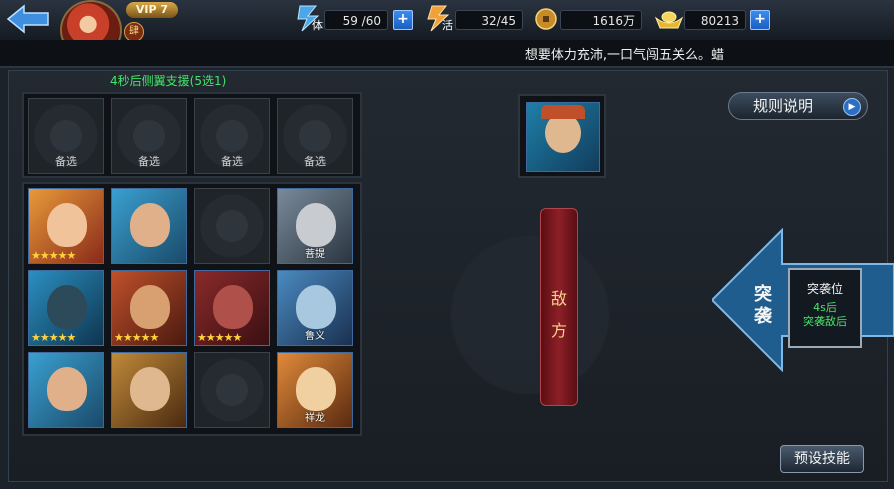 The width and height of the screenshot is (894, 489). Describe the element at coordinates (601, 20) in the screenshot. I see `coins-value: 1616万` at that location.